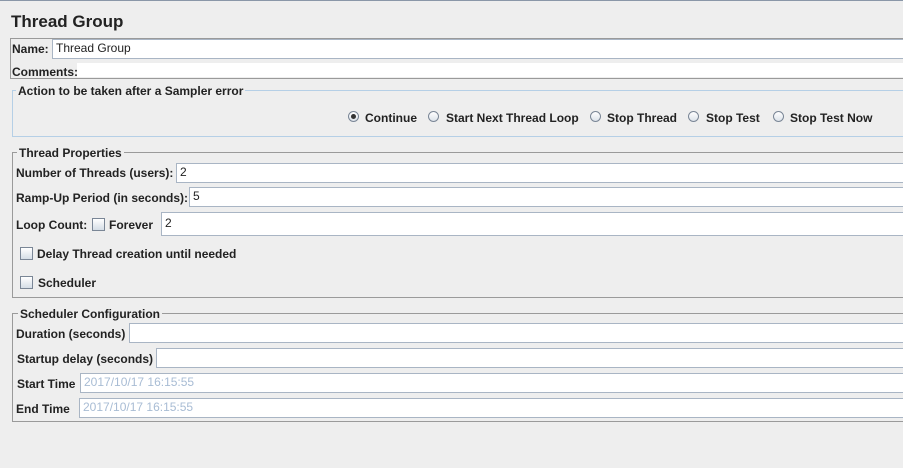  What do you see at coordinates (52, 225) in the screenshot?
I see `loop-count-label: Loop Count:` at bounding box center [52, 225].